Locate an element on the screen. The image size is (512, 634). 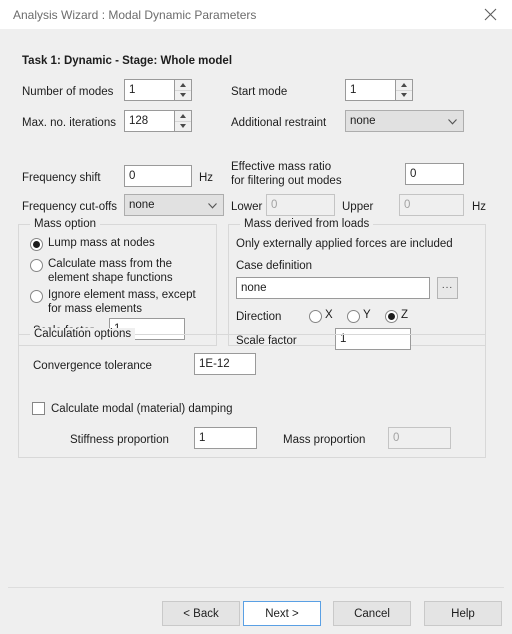
frequency-cutoffs-value: none is located at coordinates (142, 205).